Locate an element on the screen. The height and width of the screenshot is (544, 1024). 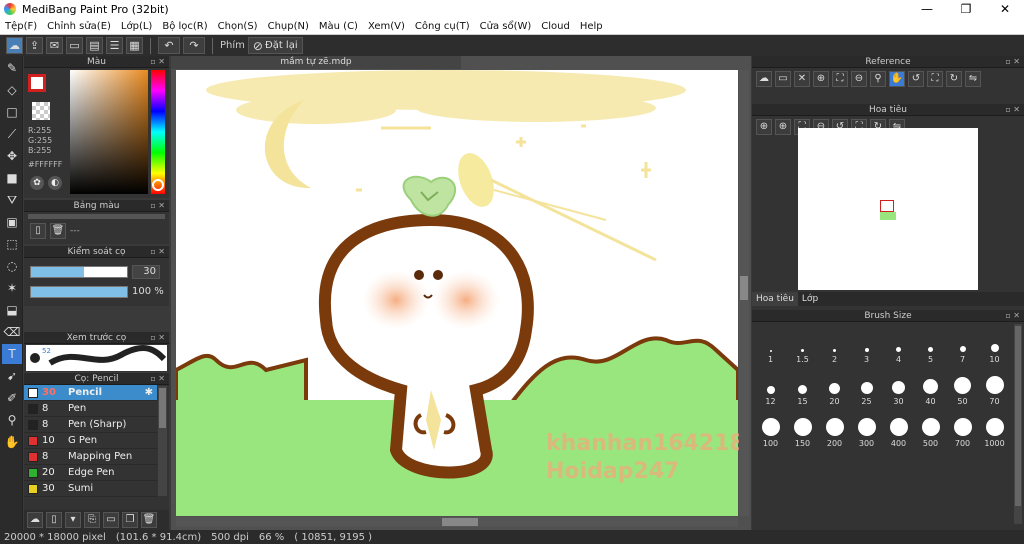
undo-icon: ↶ is located at coordinates (169, 45).